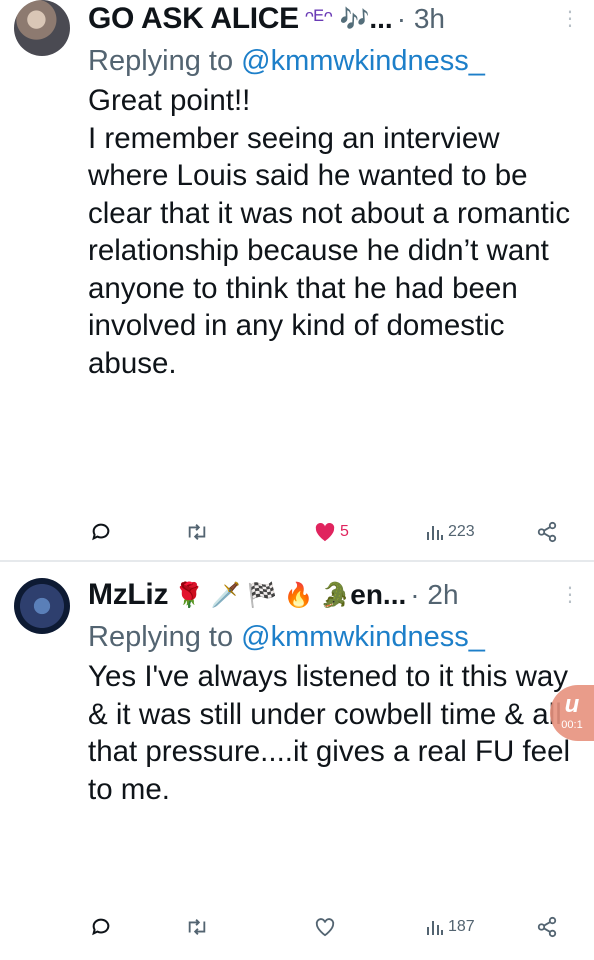  I want to click on views-button: 223, so click(450, 532).